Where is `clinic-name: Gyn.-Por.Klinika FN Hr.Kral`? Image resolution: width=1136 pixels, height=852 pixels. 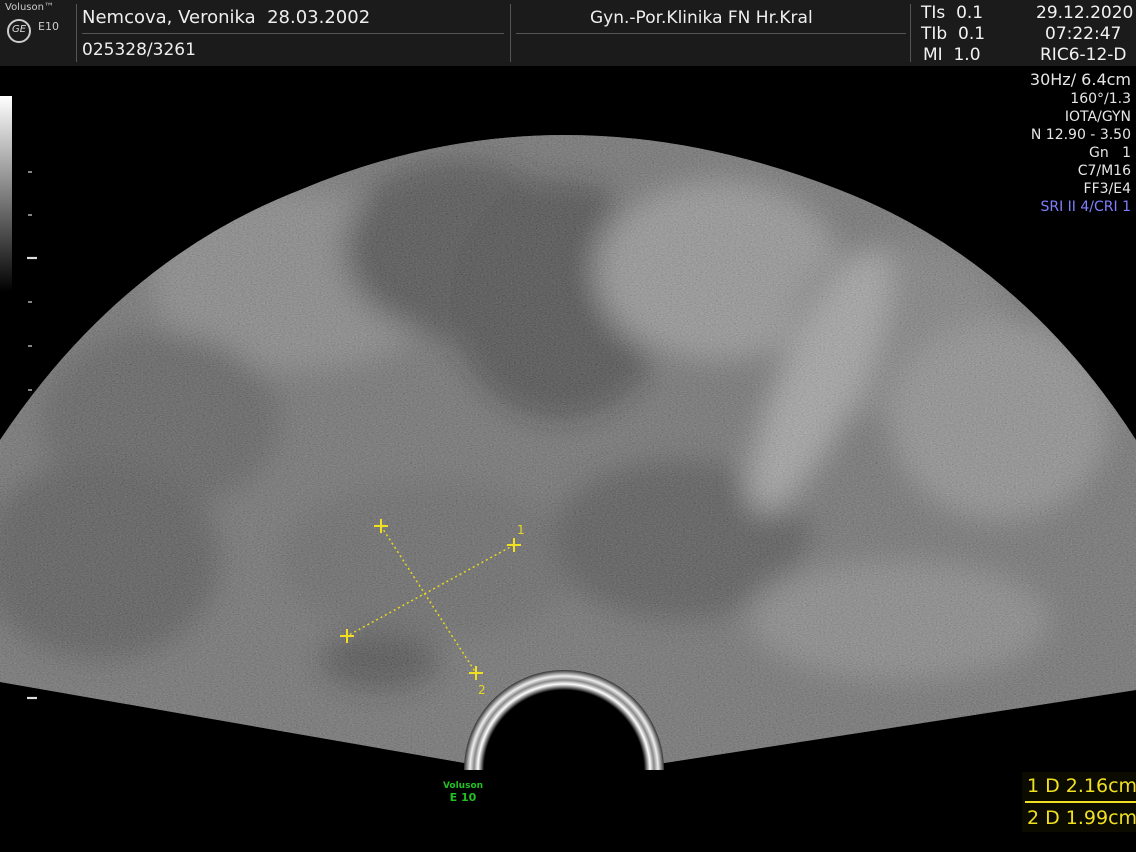 clinic-name: Gyn.-Por.Klinika FN Hr.Kral is located at coordinates (701, 18).